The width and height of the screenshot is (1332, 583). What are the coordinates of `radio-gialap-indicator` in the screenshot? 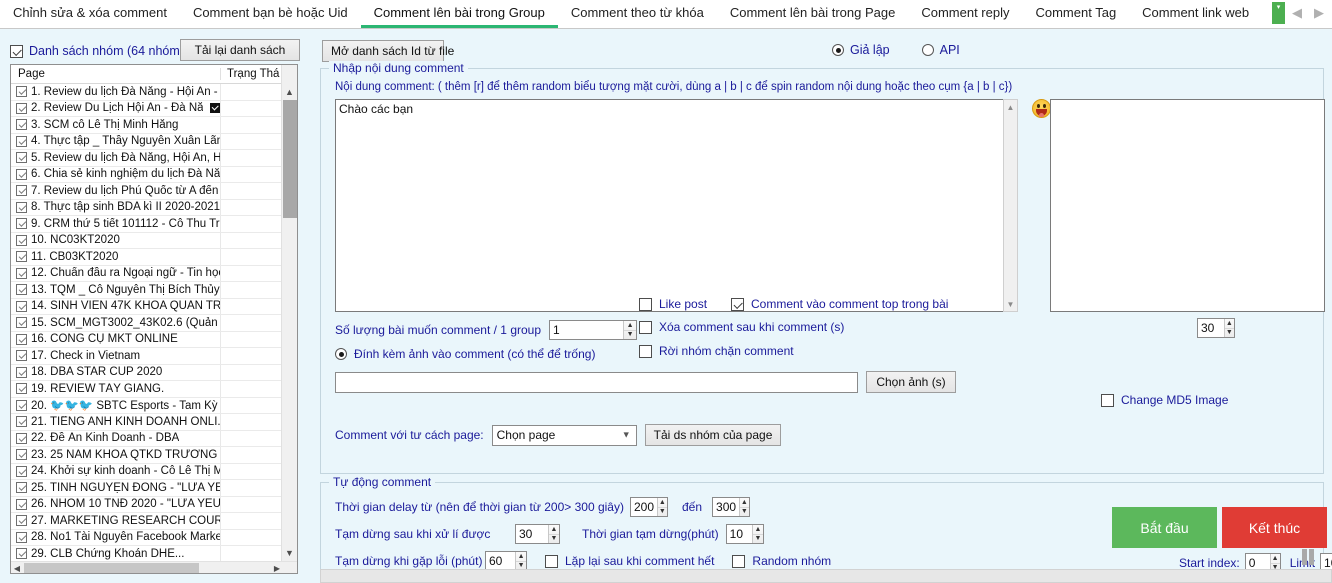 It's located at (838, 50).